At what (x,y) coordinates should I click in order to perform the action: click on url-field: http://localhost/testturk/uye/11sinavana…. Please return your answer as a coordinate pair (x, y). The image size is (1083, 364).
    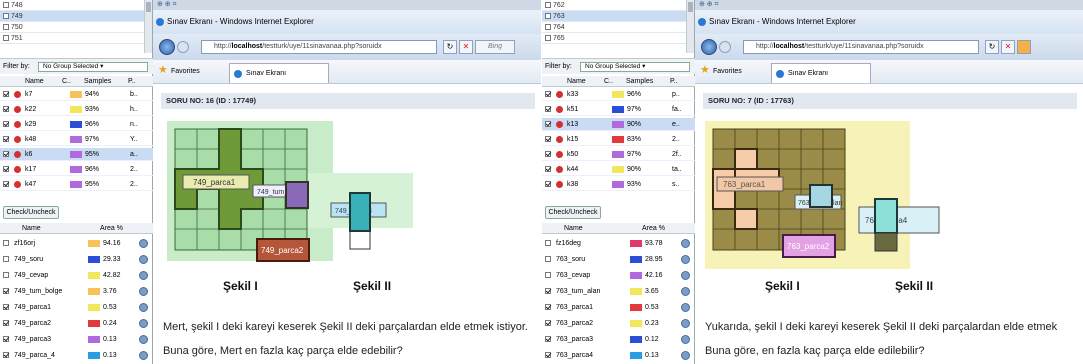
    Looking at the image, I should click on (319, 47).